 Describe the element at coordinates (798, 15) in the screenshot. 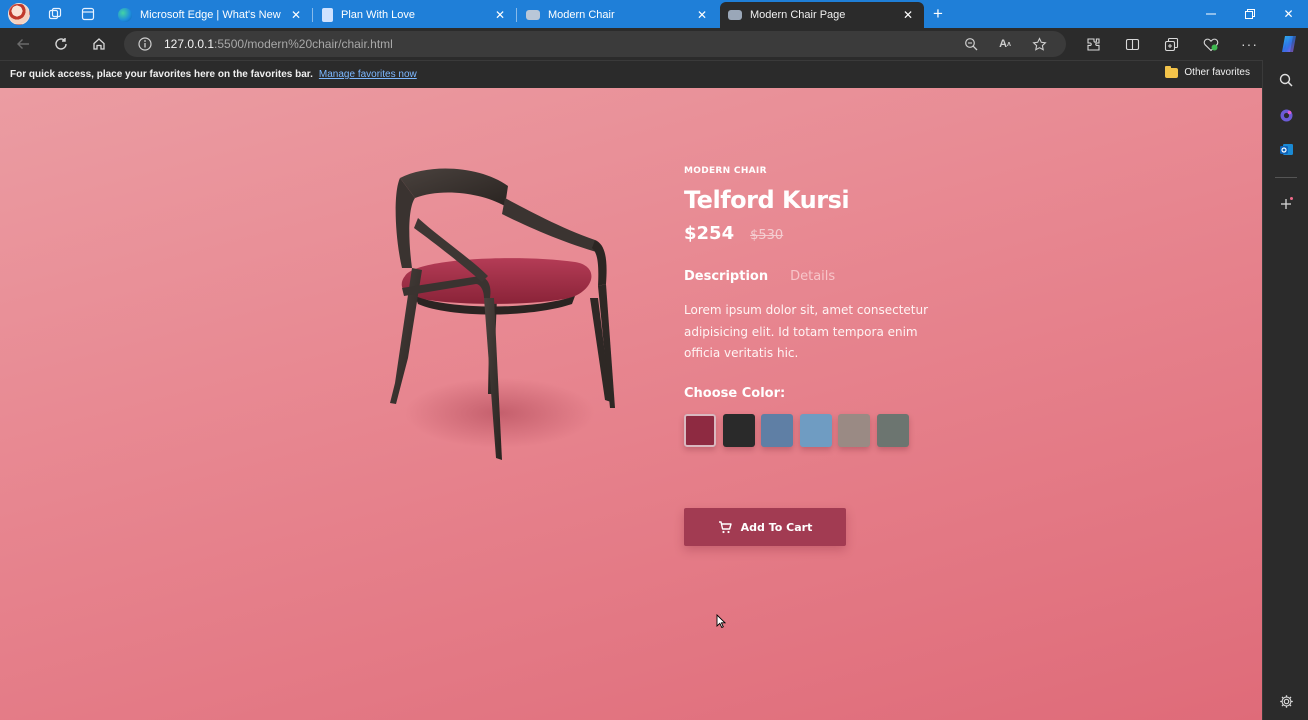

I see `tab-title: Modern Chair Page` at that location.